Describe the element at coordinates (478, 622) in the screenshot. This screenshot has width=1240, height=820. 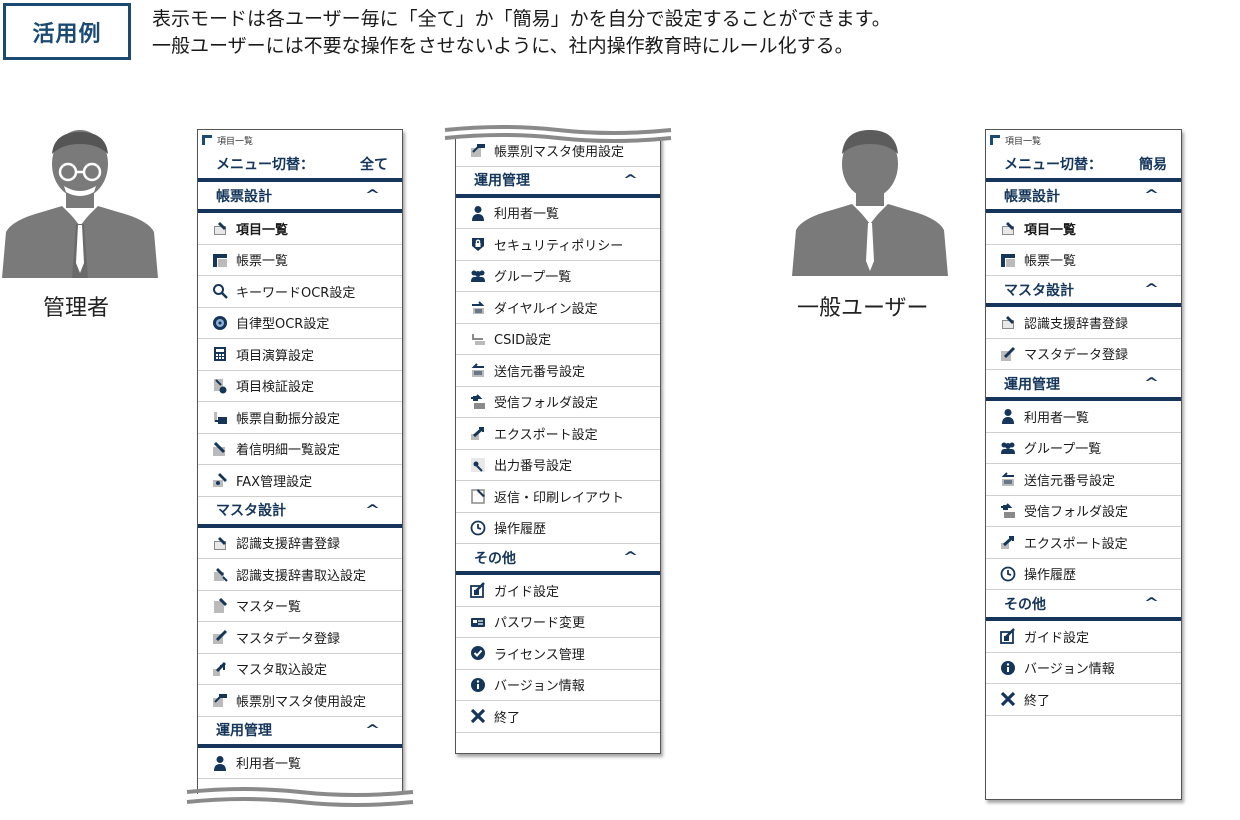
I see `password-icon` at that location.